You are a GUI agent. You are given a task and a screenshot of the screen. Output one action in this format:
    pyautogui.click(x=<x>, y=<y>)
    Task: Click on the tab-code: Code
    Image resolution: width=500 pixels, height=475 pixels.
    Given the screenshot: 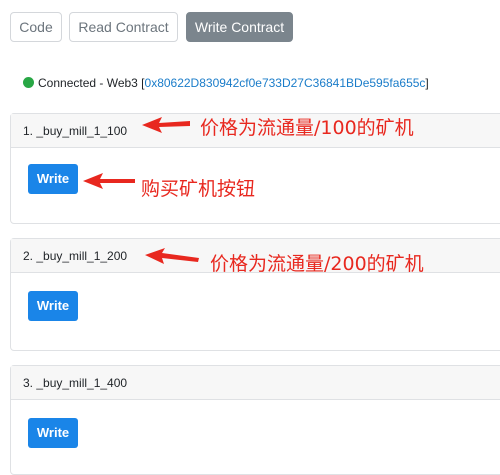 What is the action you would take?
    pyautogui.click(x=36, y=27)
    